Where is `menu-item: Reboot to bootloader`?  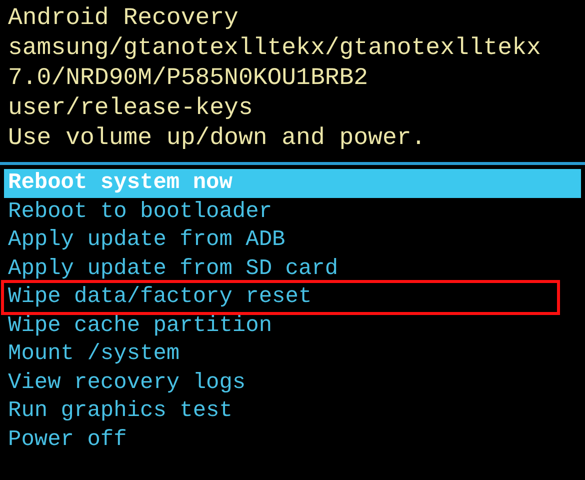 menu-item: Reboot to bootloader is located at coordinates (292, 212).